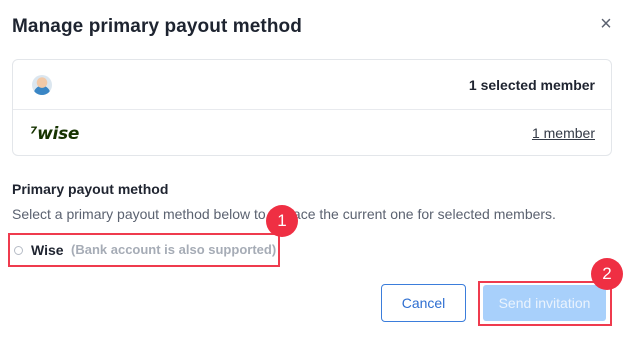  Describe the element at coordinates (174, 249) in the screenshot. I see `option-note: (Bank account is also supported)` at that location.